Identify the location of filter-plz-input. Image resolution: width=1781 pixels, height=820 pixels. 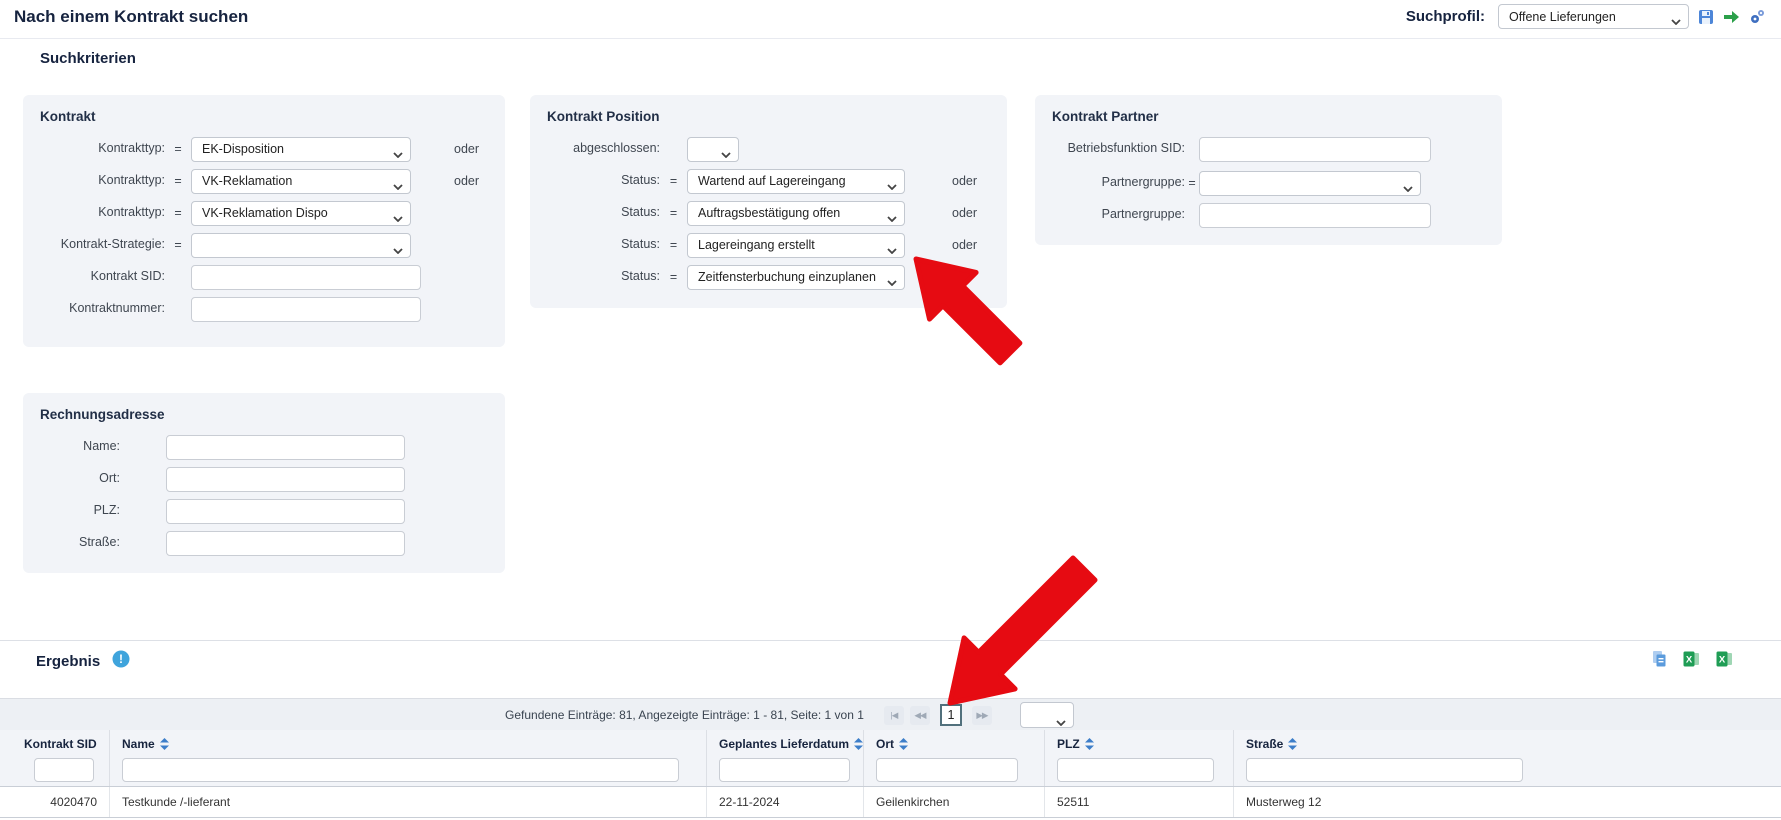
(1135, 770).